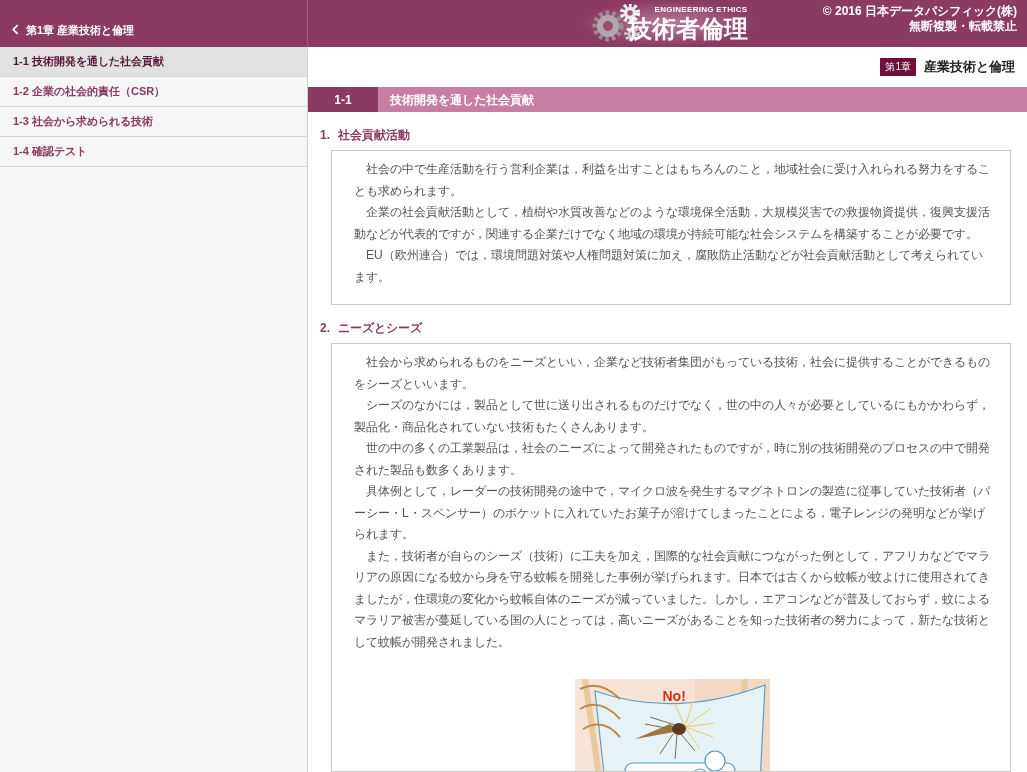  Describe the element at coordinates (969, 67) in the screenshot. I see `chapter-title: 産業技術と倫理` at that location.